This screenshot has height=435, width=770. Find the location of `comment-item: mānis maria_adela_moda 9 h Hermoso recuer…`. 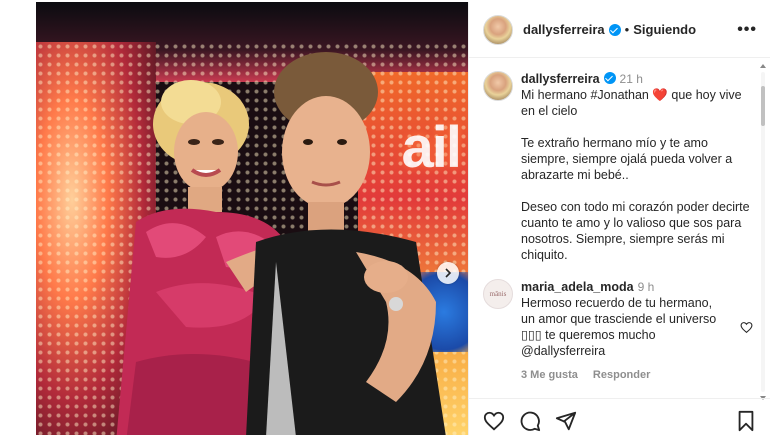

comment-item: mānis maria_adela_moda 9 h Hermoso recuer… is located at coordinates (620, 331).